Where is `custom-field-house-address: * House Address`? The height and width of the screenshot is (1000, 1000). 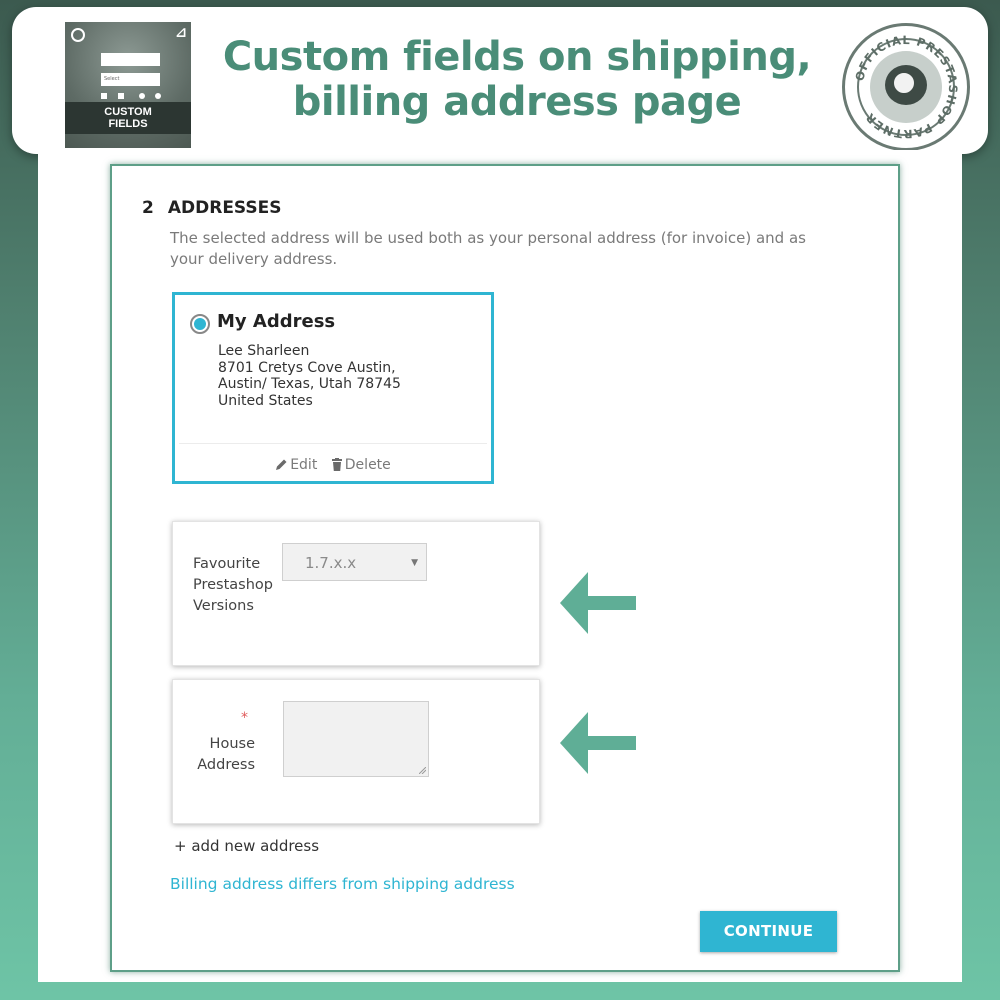
custom-field-house-address: * House Address is located at coordinates (356, 751).